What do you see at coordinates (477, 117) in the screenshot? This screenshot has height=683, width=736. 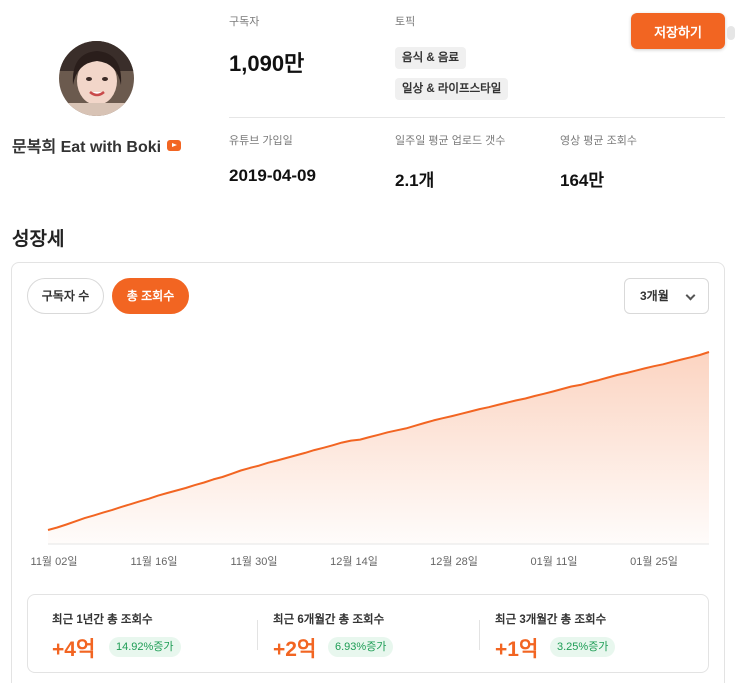 I see `stats-divider` at bounding box center [477, 117].